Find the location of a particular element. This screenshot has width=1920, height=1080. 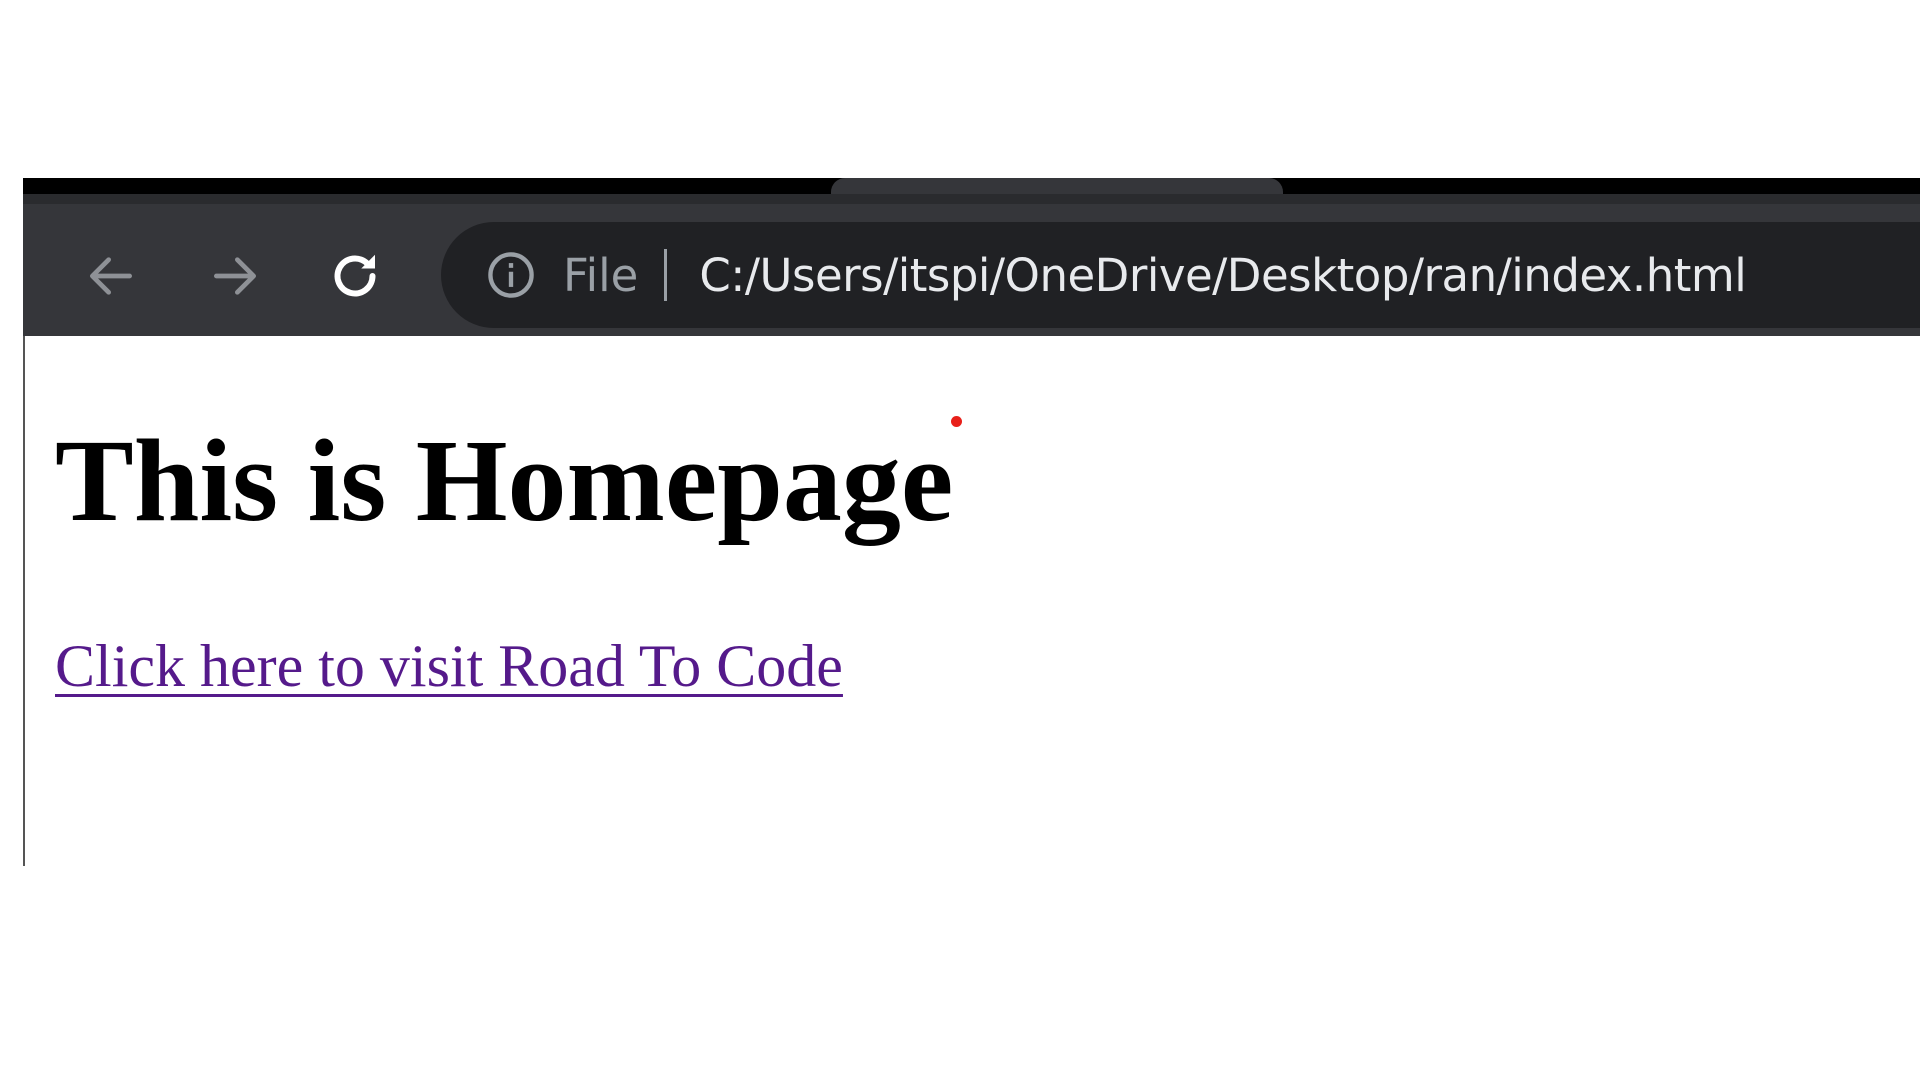

reload-button is located at coordinates (355, 276).